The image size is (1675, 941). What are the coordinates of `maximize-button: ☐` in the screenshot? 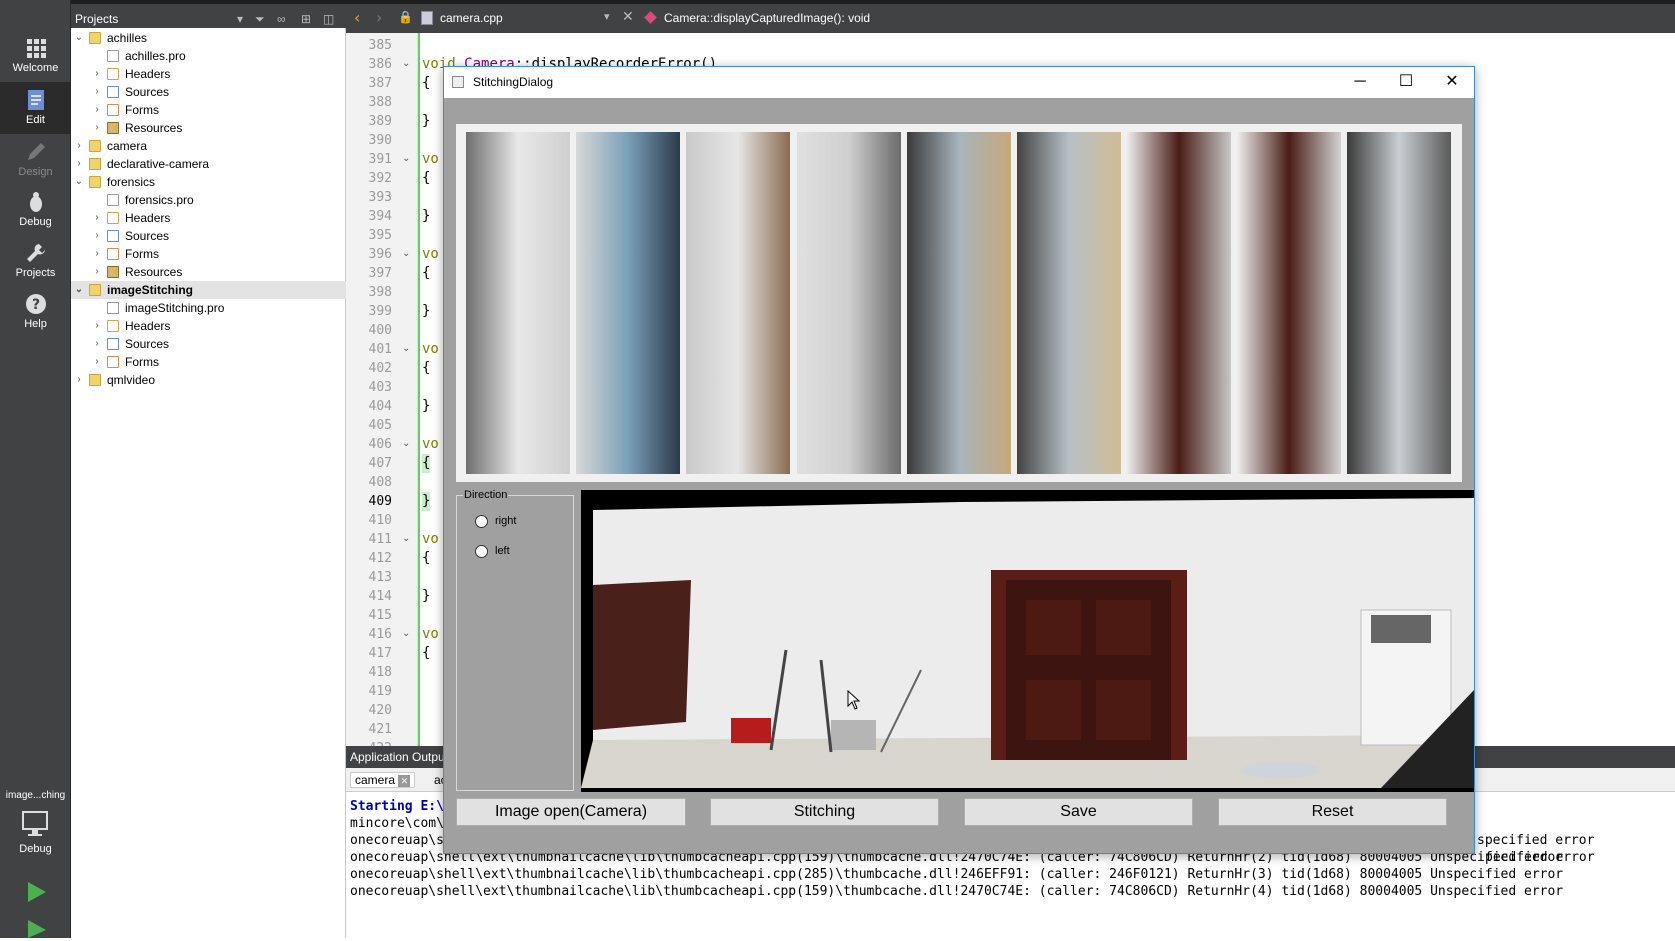 It's located at (1406, 82).